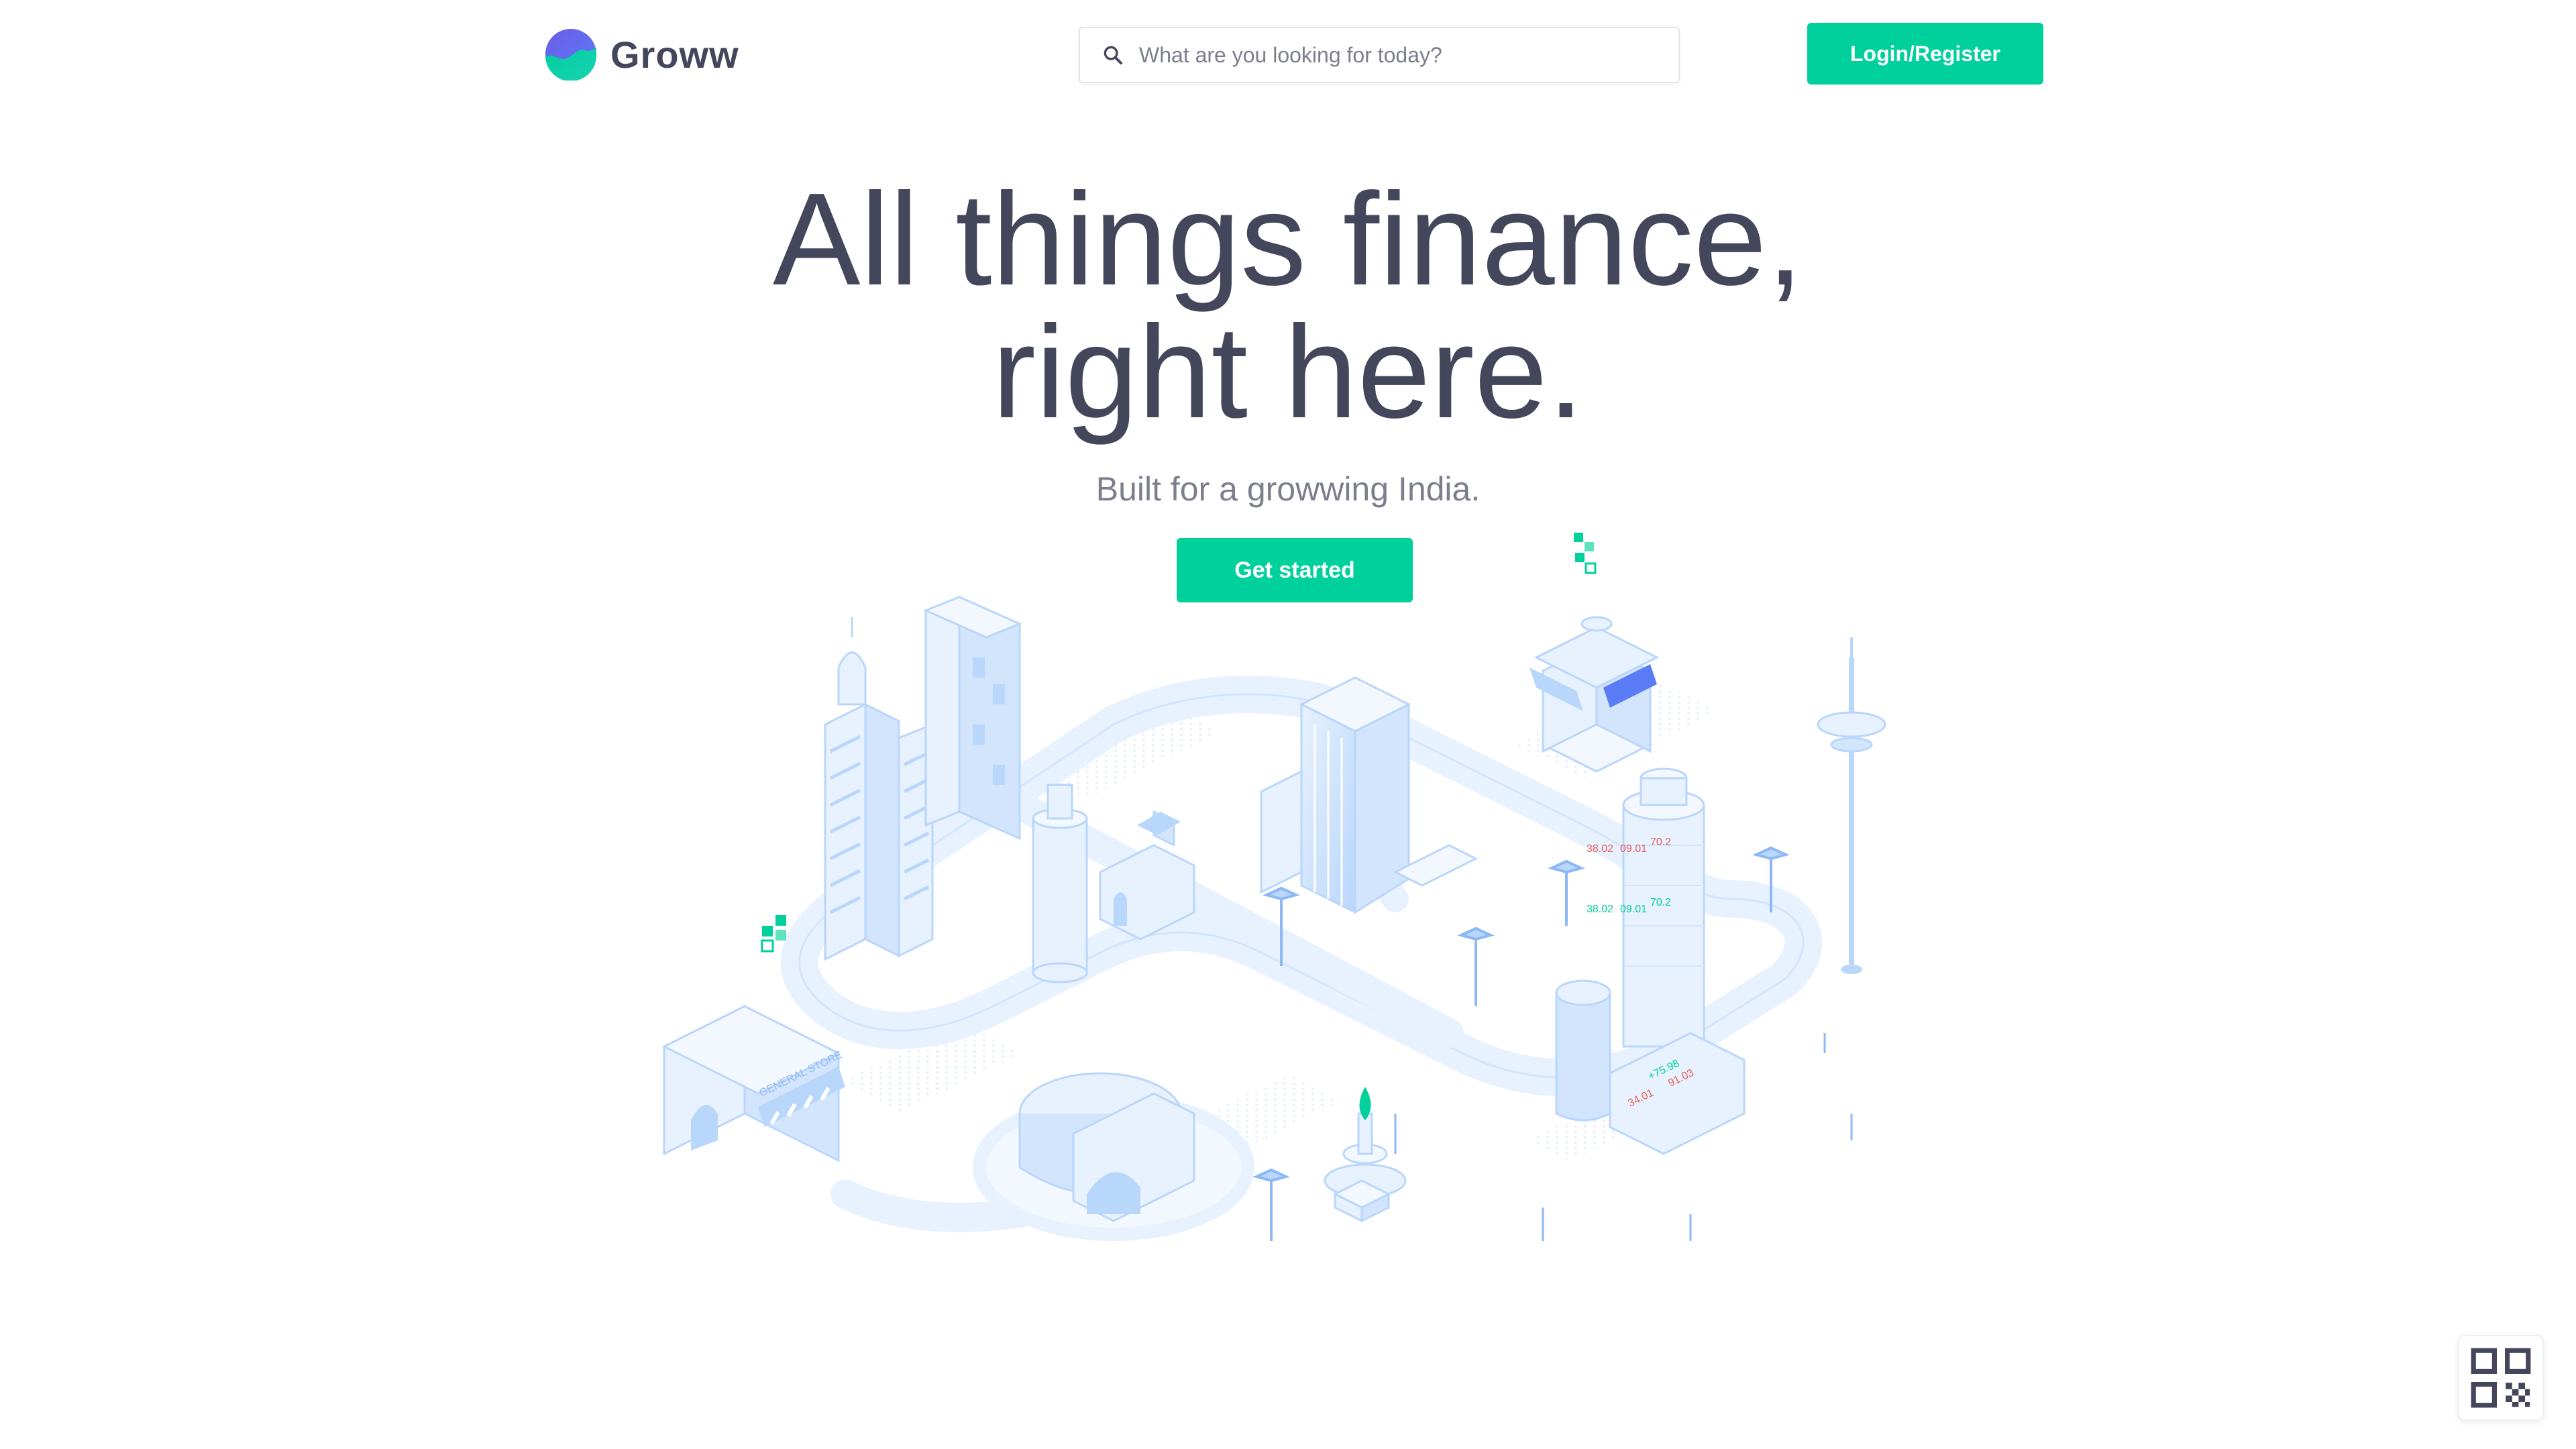 The width and height of the screenshot is (2576, 1449). Describe the element at coordinates (1288, 372) in the screenshot. I see `hero-title-line-2: right here.` at that location.